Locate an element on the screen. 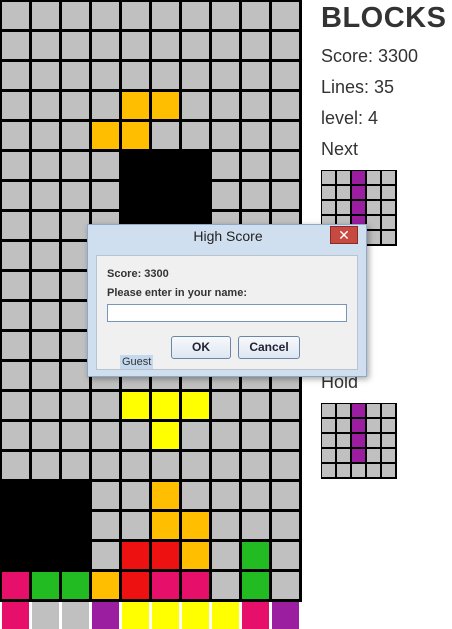 The height and width of the screenshot is (629, 452). ok-button: OK is located at coordinates (201, 347).